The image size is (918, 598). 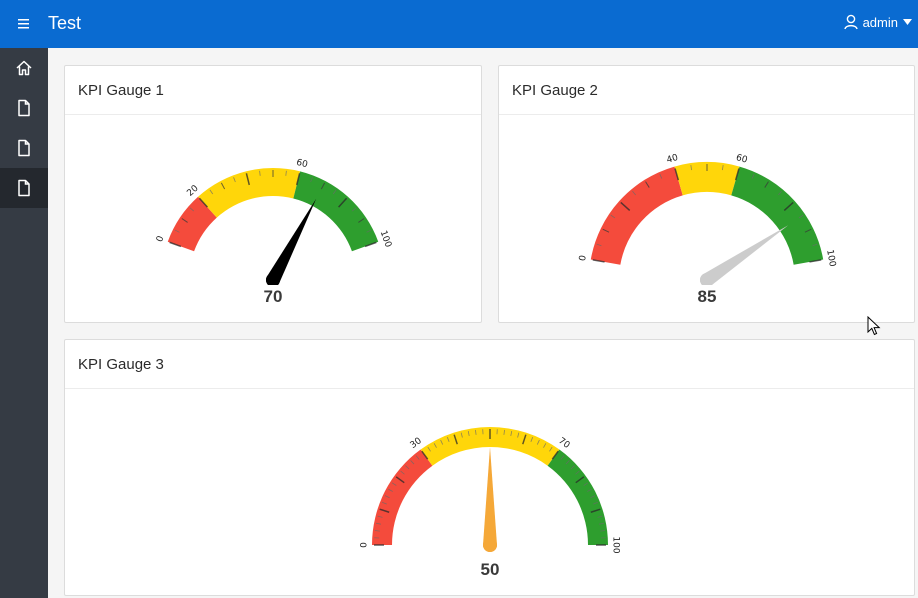 I want to click on app-title: Test, so click(x=64, y=23).